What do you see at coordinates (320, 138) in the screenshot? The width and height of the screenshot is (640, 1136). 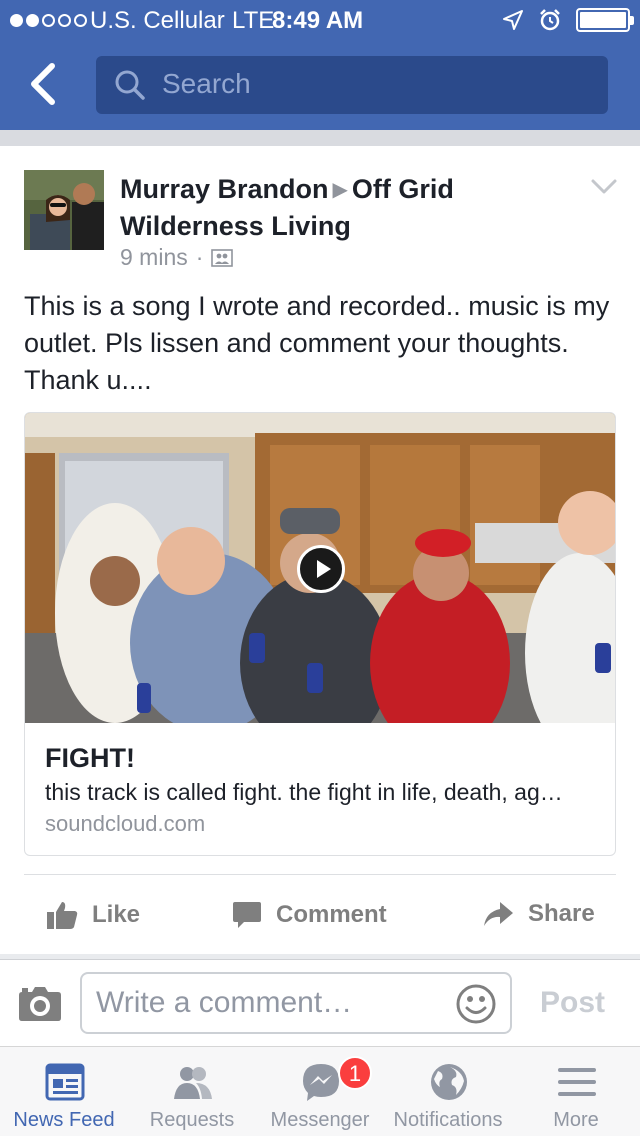 I see `feed-separator` at bounding box center [320, 138].